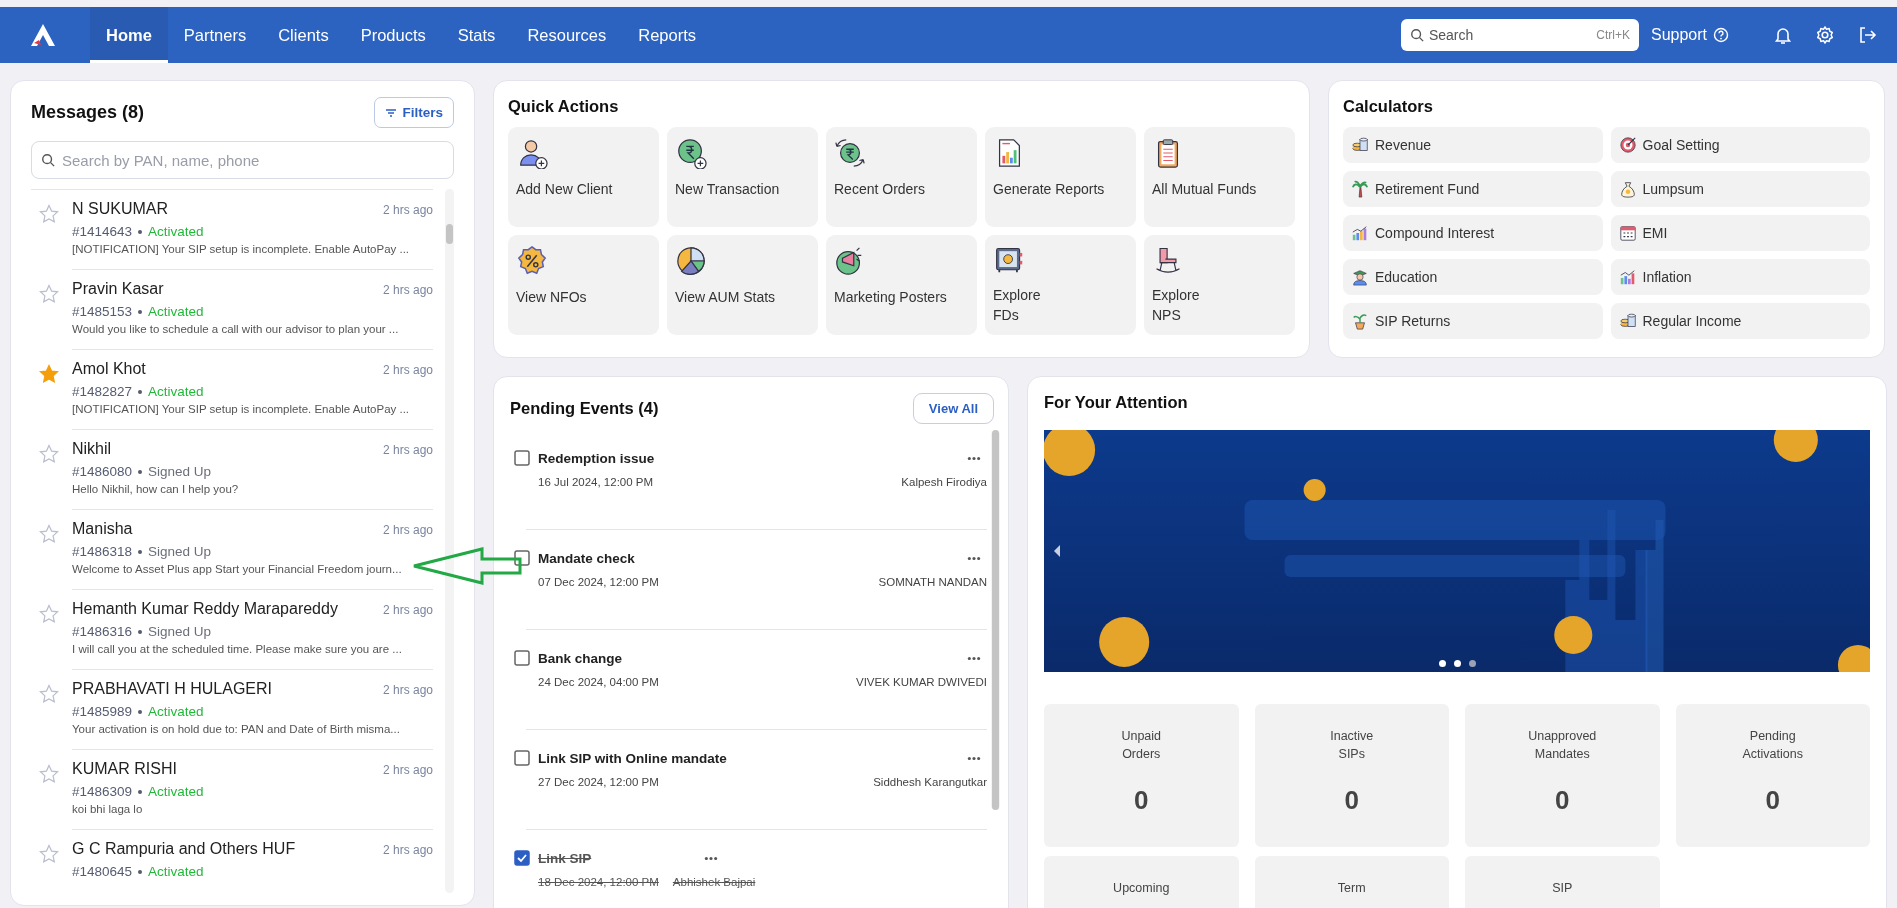 The height and width of the screenshot is (908, 1897). I want to click on event-owner: Siddhesh Karangutkar, so click(930, 782).